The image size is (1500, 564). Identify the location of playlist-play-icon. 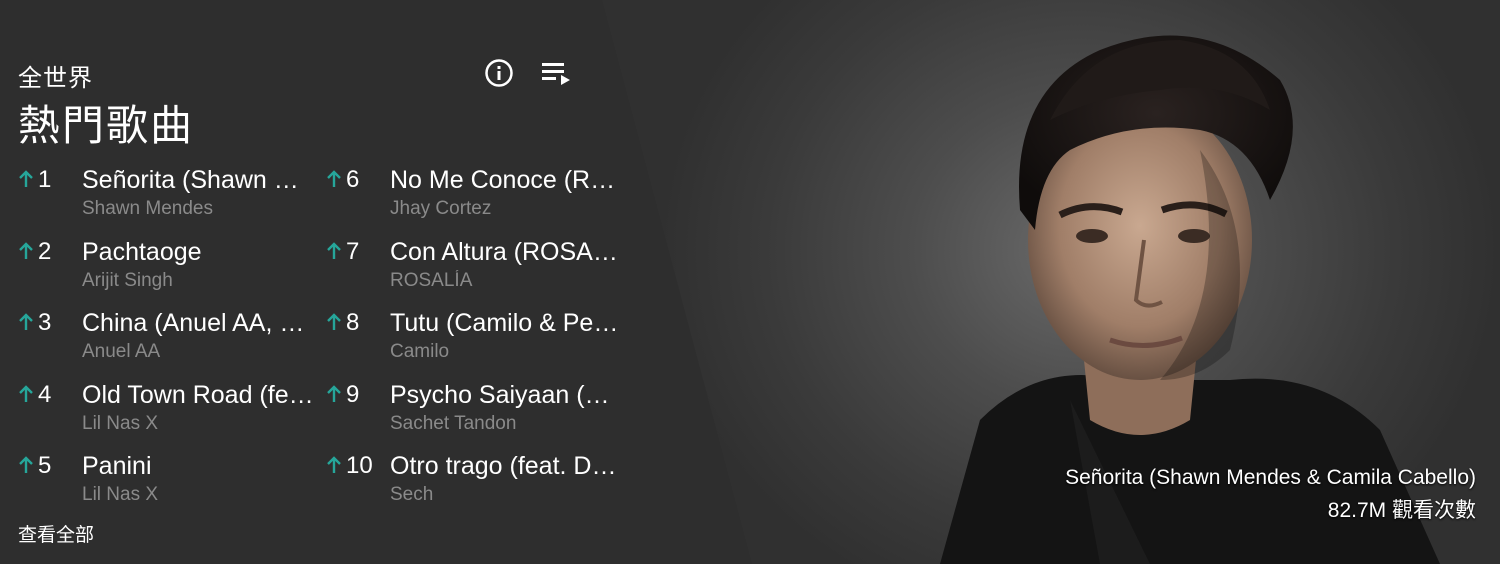
(556, 73).